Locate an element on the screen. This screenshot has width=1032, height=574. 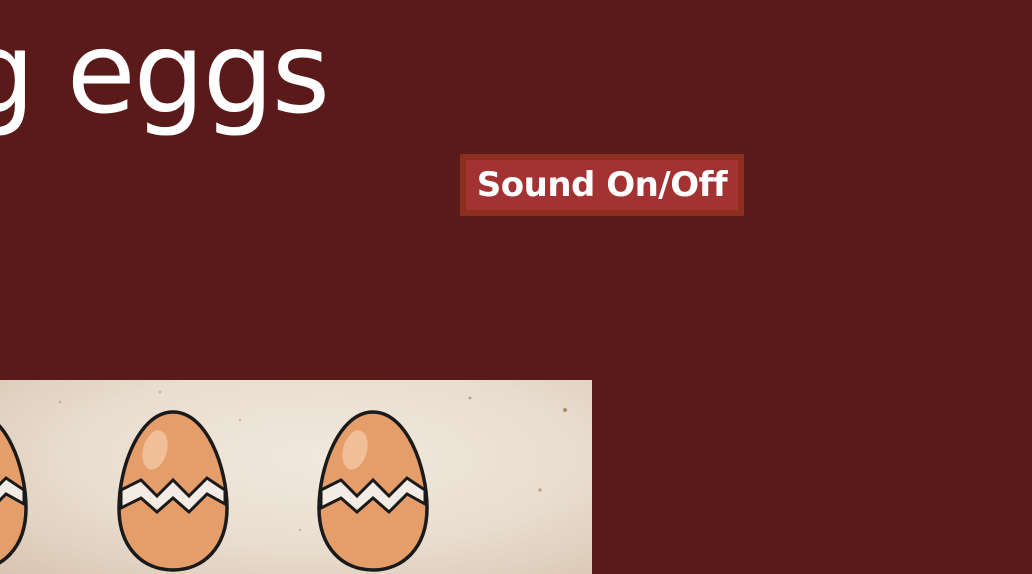
sound-toggle-button: Sound On/Off is located at coordinates (602, 185).